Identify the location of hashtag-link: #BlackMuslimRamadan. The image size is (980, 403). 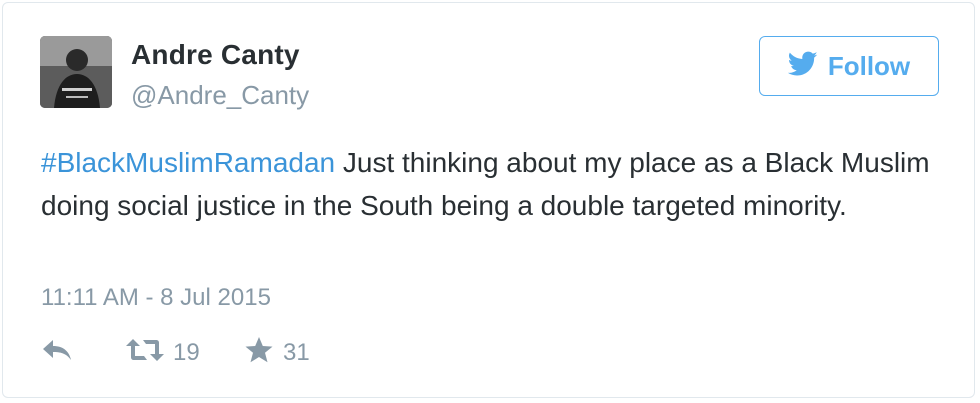
(188, 162).